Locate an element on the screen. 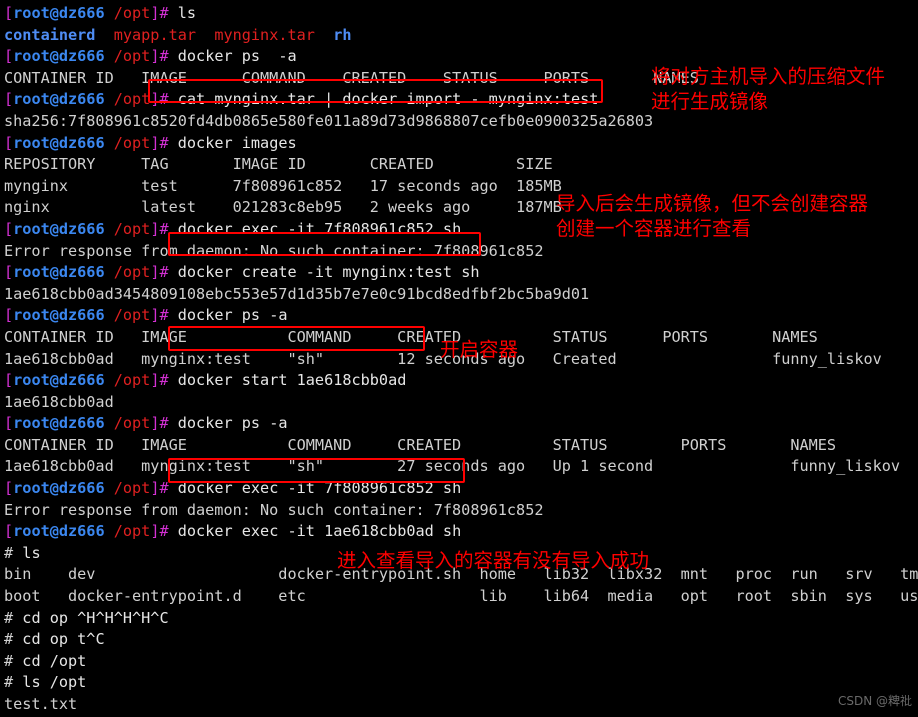  command-text: ls /opt is located at coordinates (54, 682).